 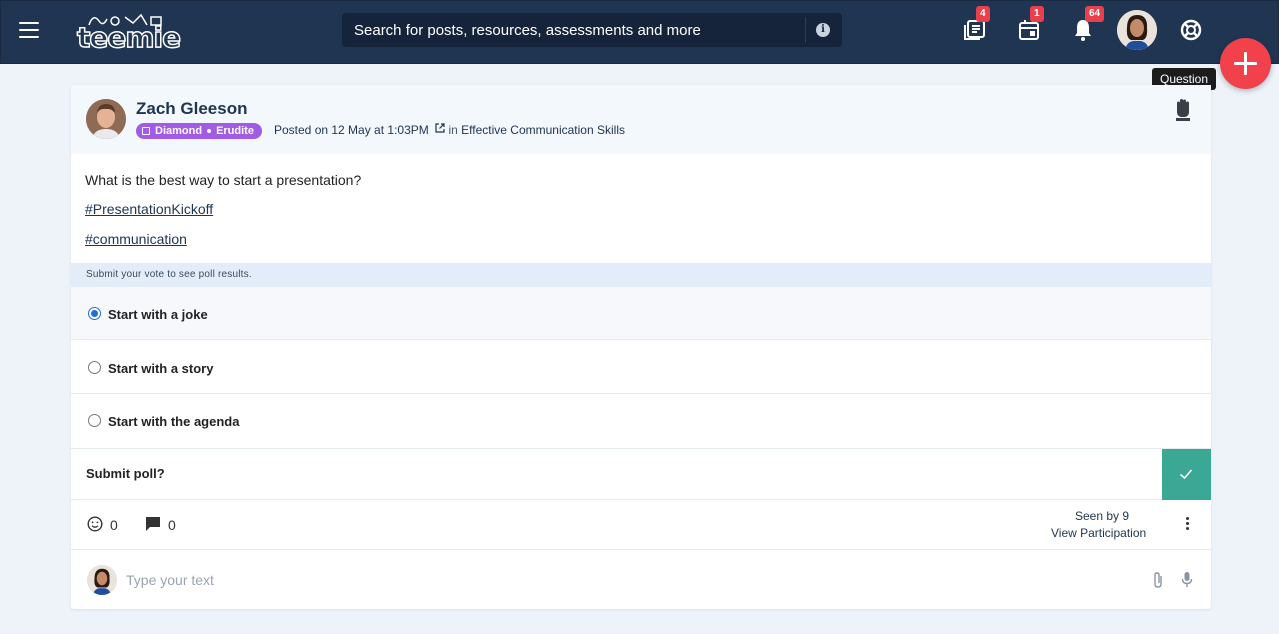 What do you see at coordinates (1188, 525) in the screenshot?
I see `more-options-icon` at bounding box center [1188, 525].